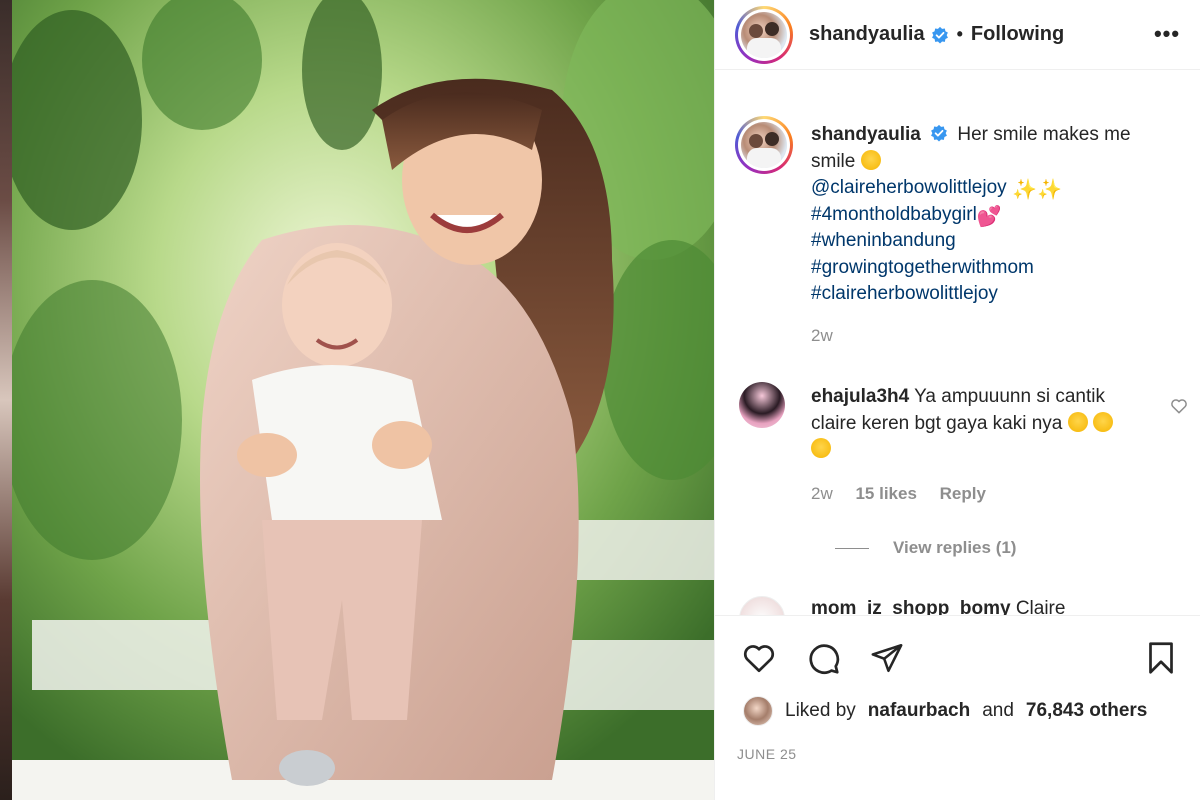  Describe the element at coordinates (870, 159) in the screenshot. I see `smiley-emoji-icon` at that location.